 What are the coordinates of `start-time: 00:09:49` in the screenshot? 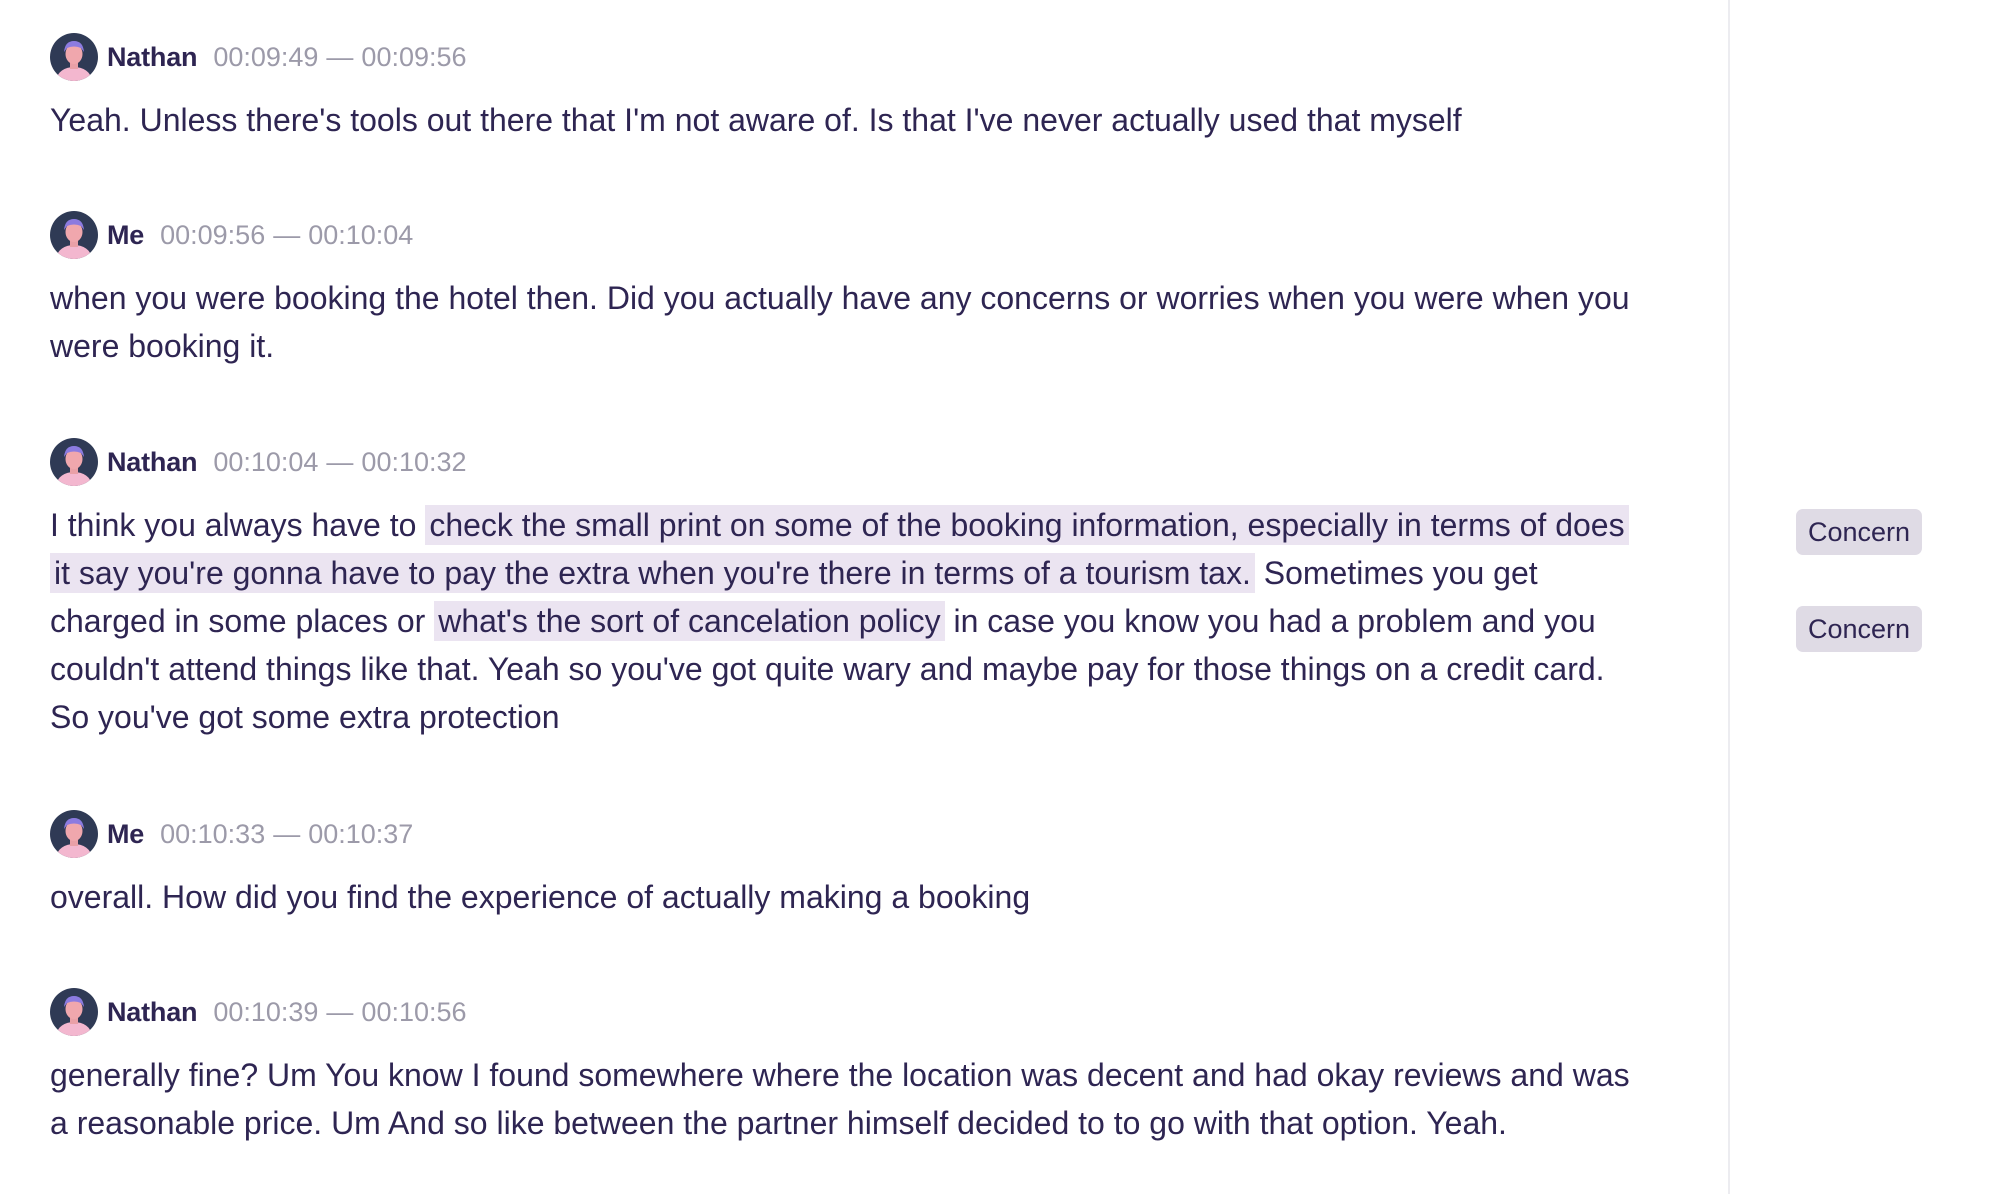 It's located at (266, 56).